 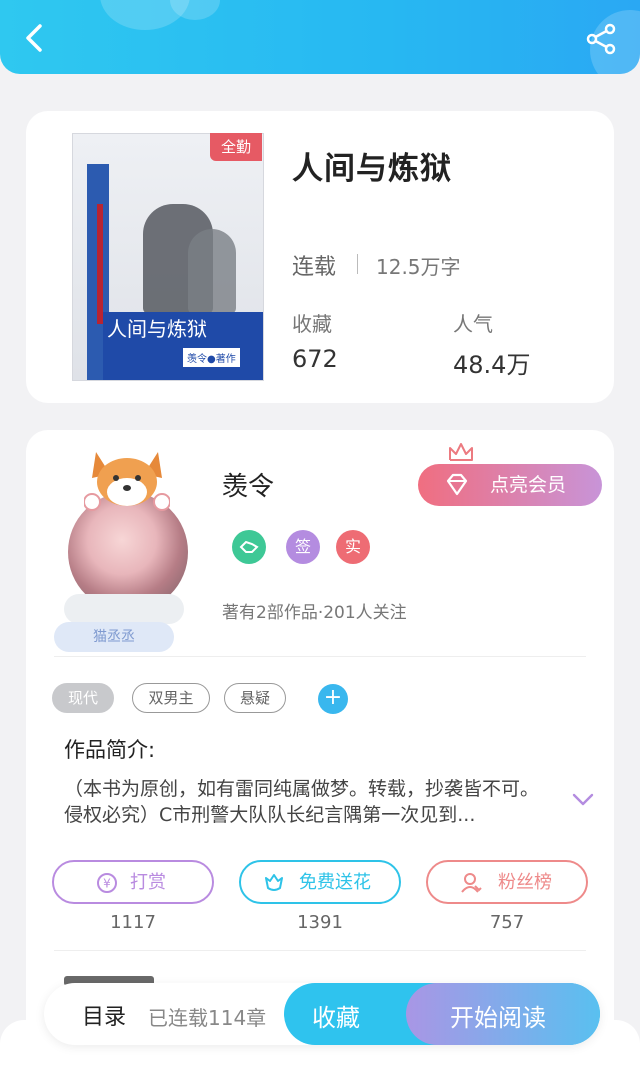 What do you see at coordinates (148, 882) in the screenshot?
I see `reward-label: 打赏` at bounding box center [148, 882].